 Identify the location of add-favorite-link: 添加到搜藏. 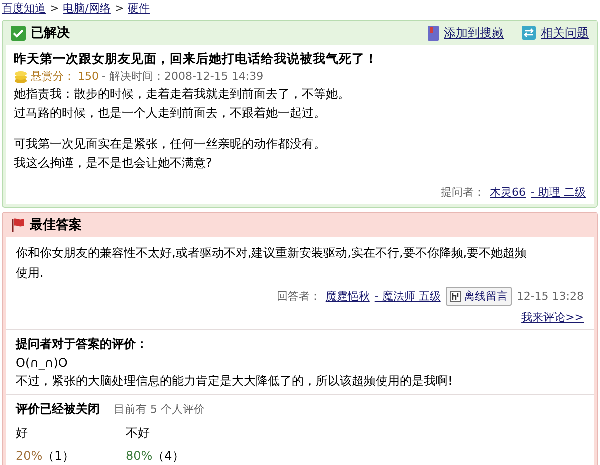
(474, 33).